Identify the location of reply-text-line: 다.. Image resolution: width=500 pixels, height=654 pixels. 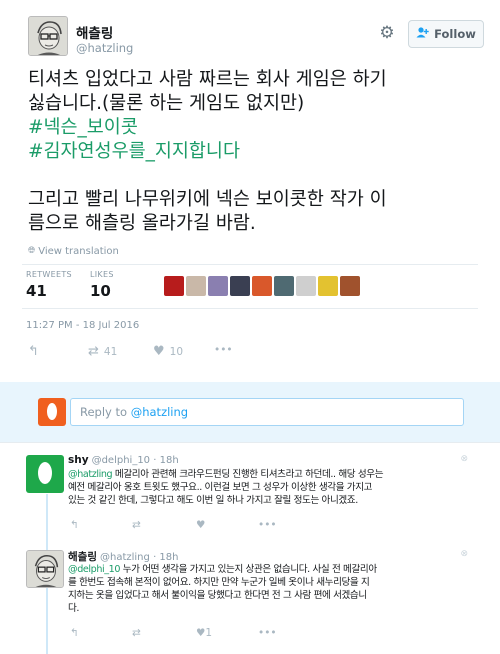
(74, 608).